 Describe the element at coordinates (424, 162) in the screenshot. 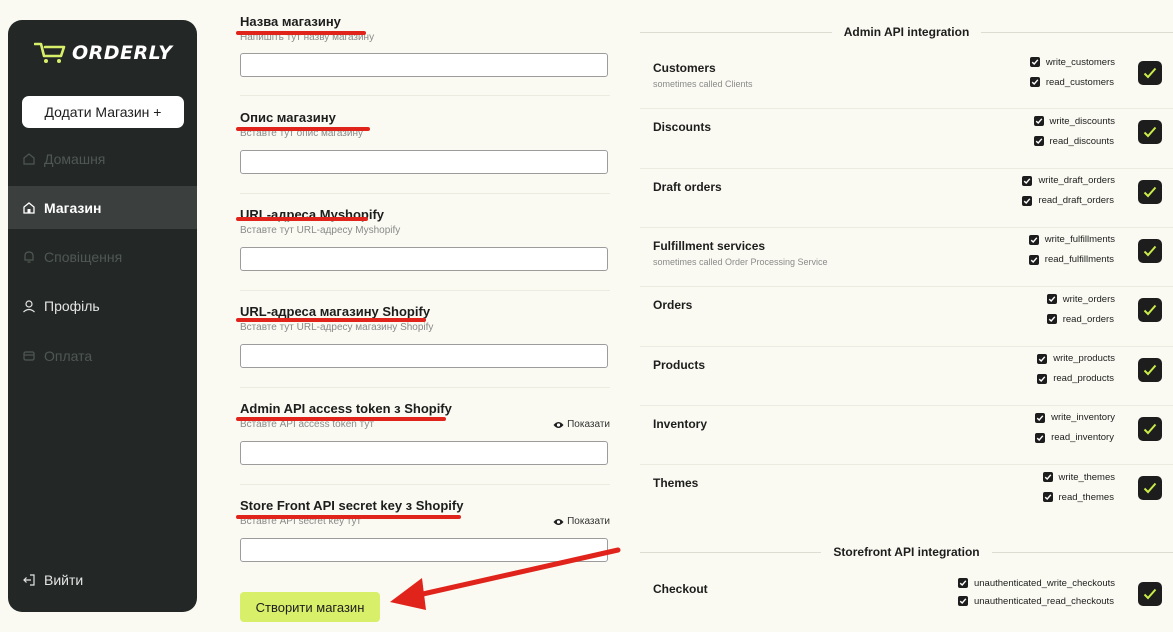

I see `store-description-input` at that location.